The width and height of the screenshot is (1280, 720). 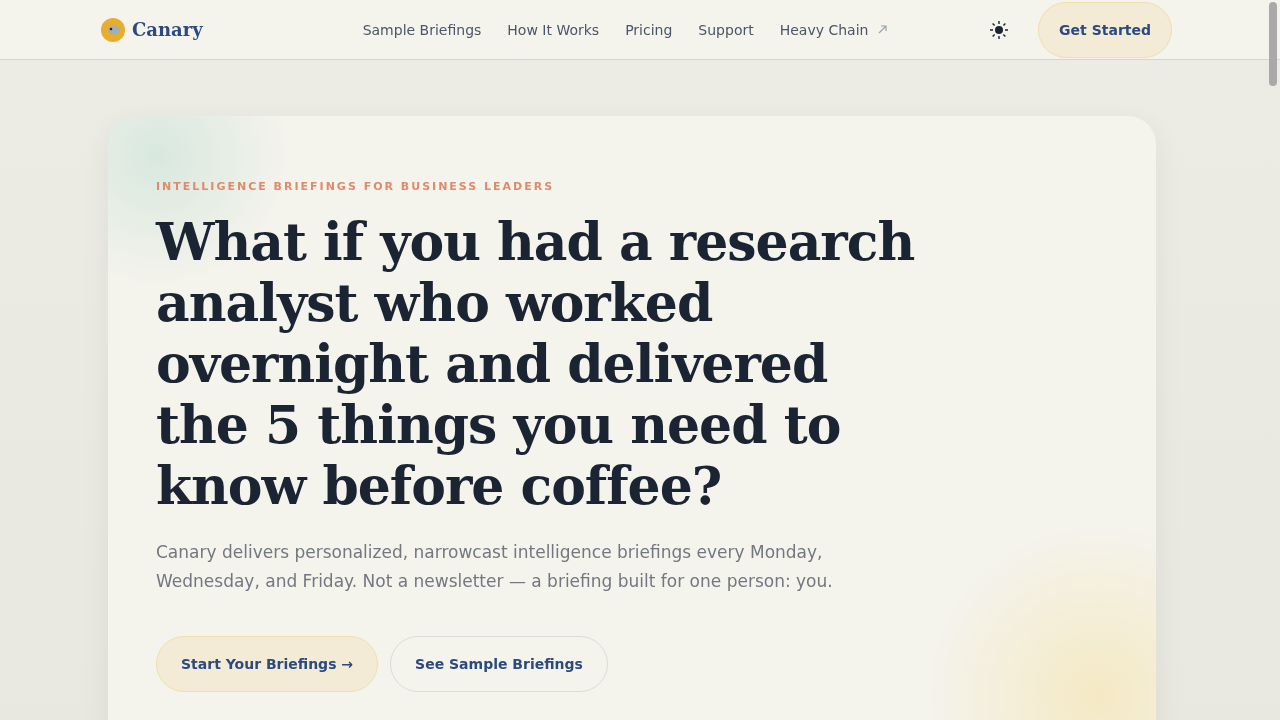 What do you see at coordinates (833, 29) in the screenshot?
I see `nav-link: Heavy Chain` at bounding box center [833, 29].